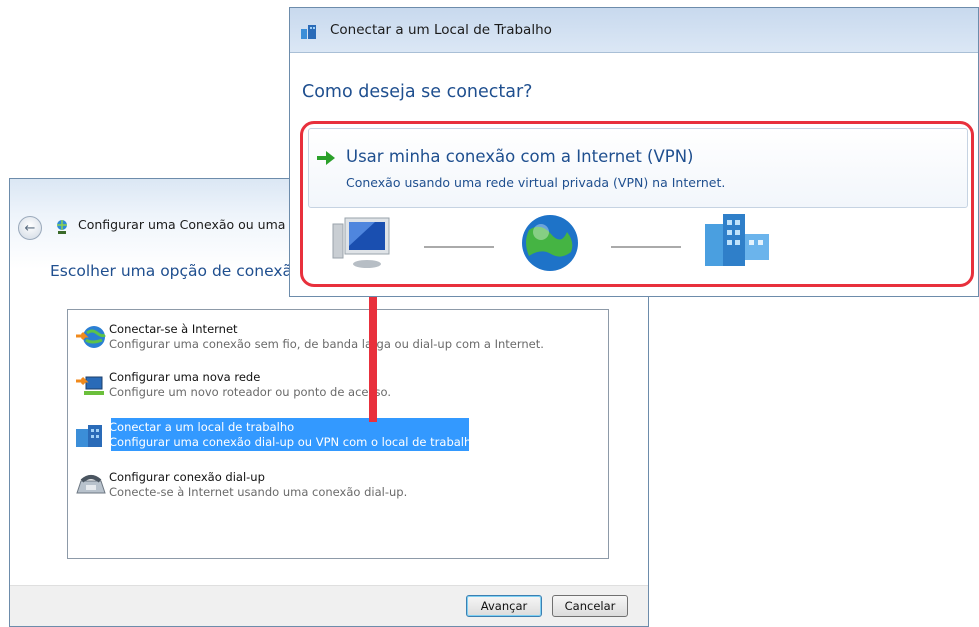 This screenshot has height=627, width=979. Describe the element at coordinates (187, 477) in the screenshot. I see `option-title: Configurar conexão dial-up` at that location.